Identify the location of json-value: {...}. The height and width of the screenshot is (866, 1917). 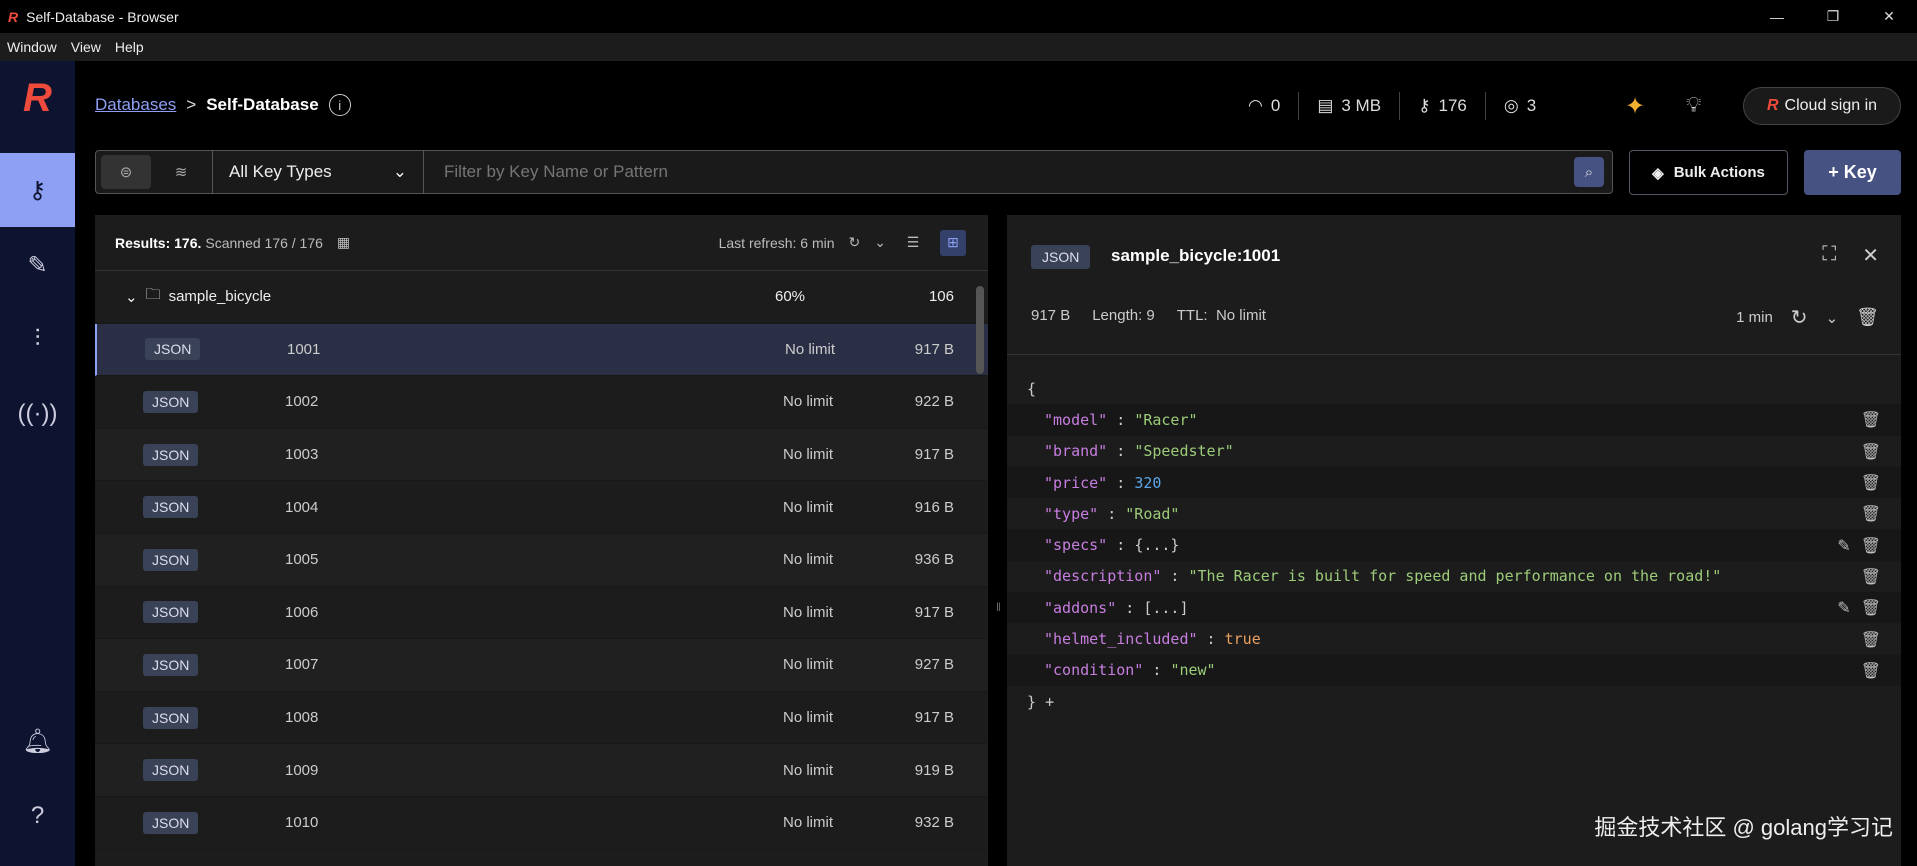
(1156, 545).